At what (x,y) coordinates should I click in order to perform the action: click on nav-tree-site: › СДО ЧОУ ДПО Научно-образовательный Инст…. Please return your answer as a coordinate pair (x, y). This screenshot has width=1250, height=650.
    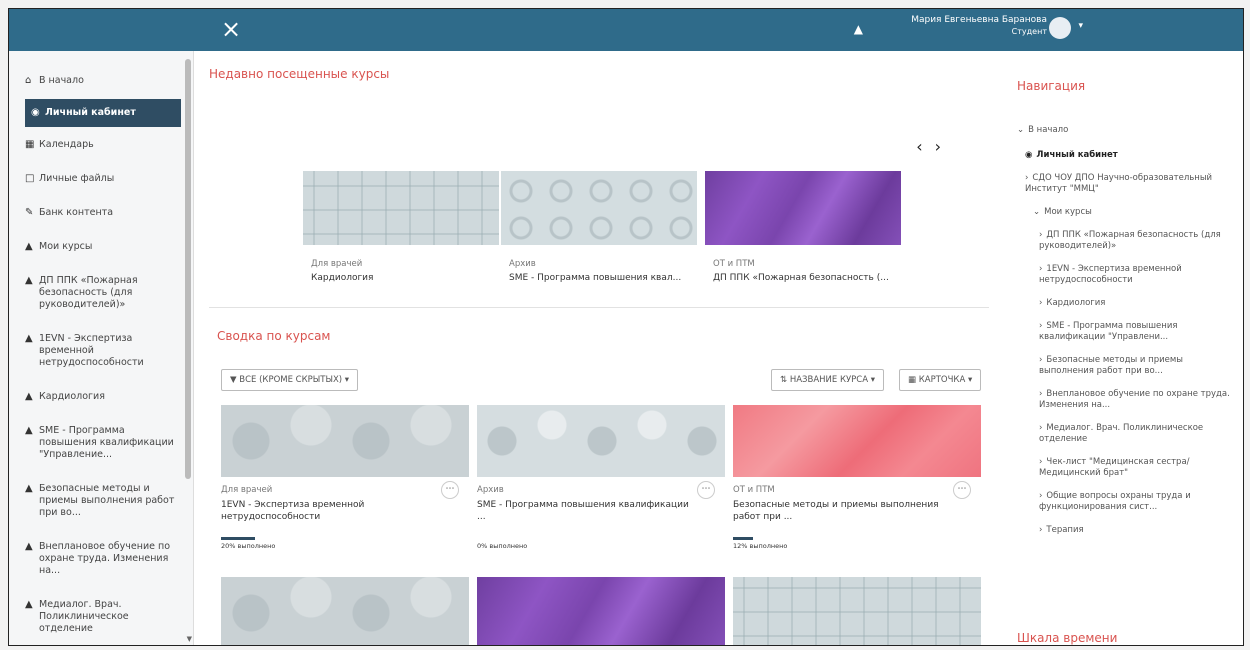
    Looking at the image, I should click on (1124, 184).